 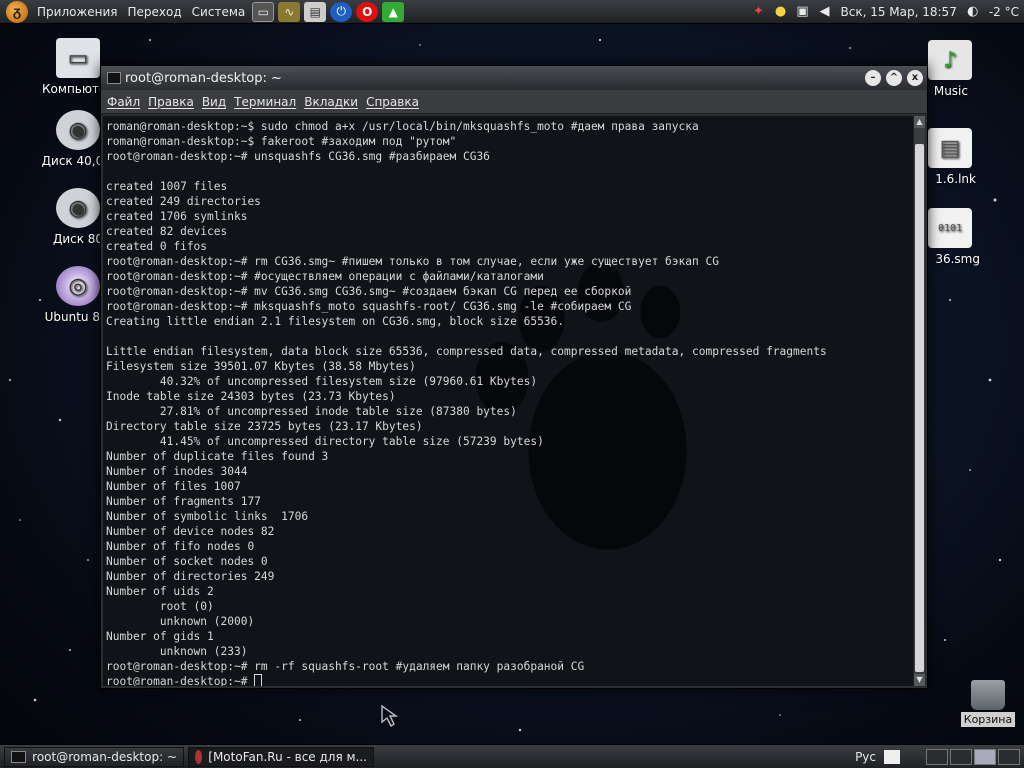 What do you see at coordinates (183, 501) in the screenshot?
I see `terminal-line: Number of fragments 177` at bounding box center [183, 501].